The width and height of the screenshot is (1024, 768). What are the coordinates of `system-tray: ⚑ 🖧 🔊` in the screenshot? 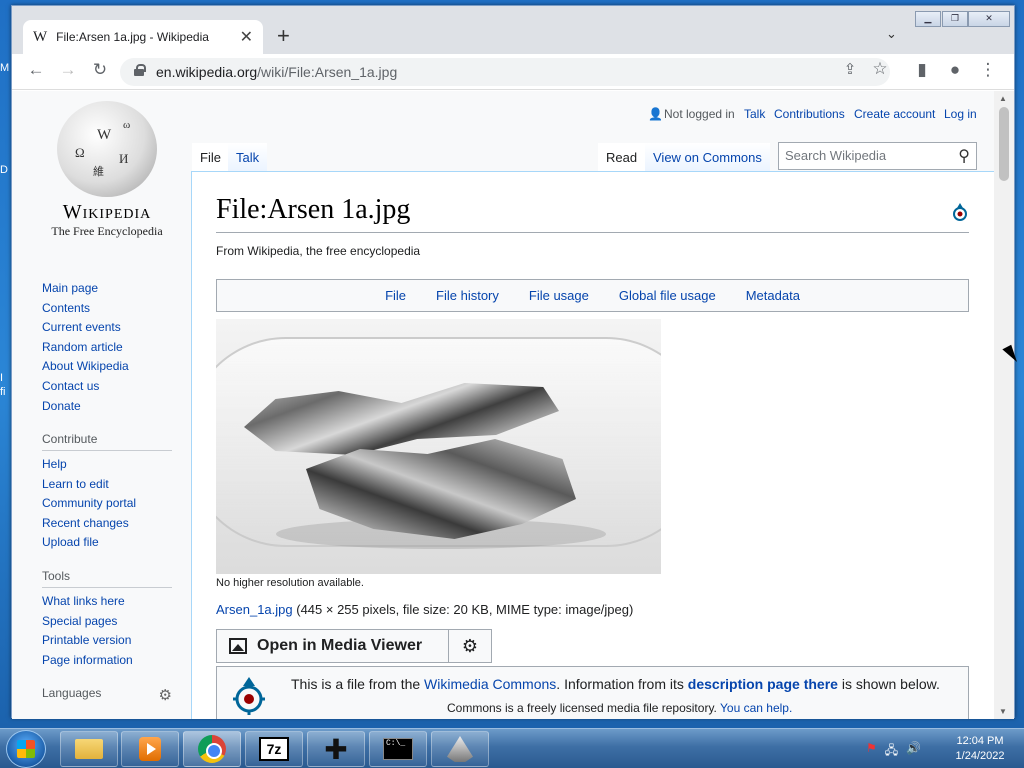 It's located at (893, 751).